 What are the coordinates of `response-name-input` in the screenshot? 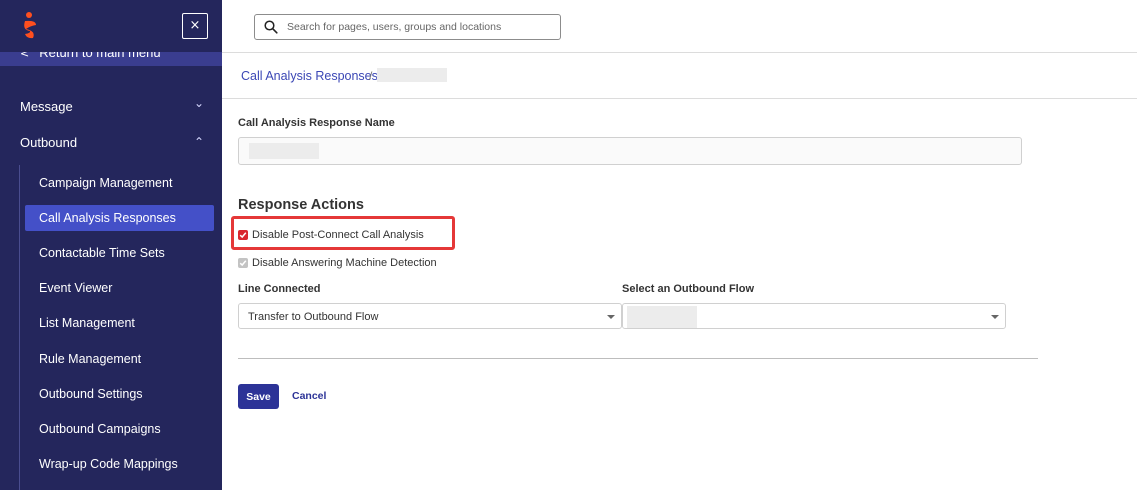 It's located at (630, 151).